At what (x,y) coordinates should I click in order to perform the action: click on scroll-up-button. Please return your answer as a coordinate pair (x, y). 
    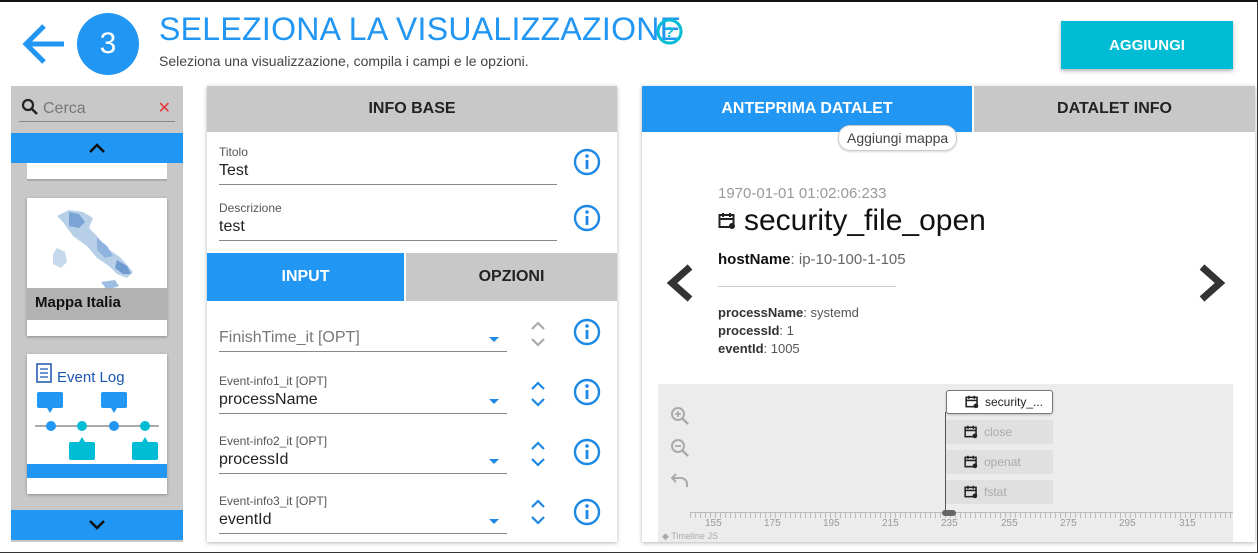
    Looking at the image, I should click on (97, 148).